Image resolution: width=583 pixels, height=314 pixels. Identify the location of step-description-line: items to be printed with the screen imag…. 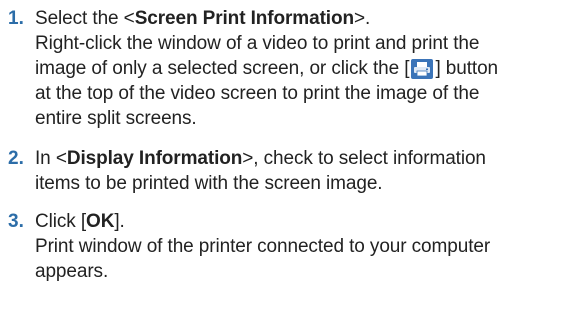
(209, 183).